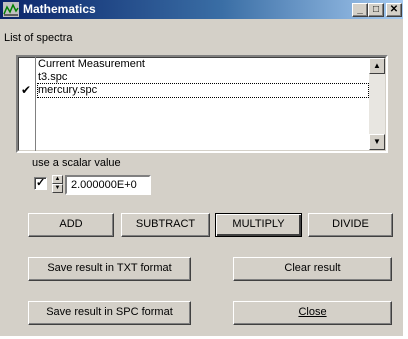 The height and width of the screenshot is (339, 408). Describe the element at coordinates (59, 9) in the screenshot. I see `window-title: Mathematics` at that location.